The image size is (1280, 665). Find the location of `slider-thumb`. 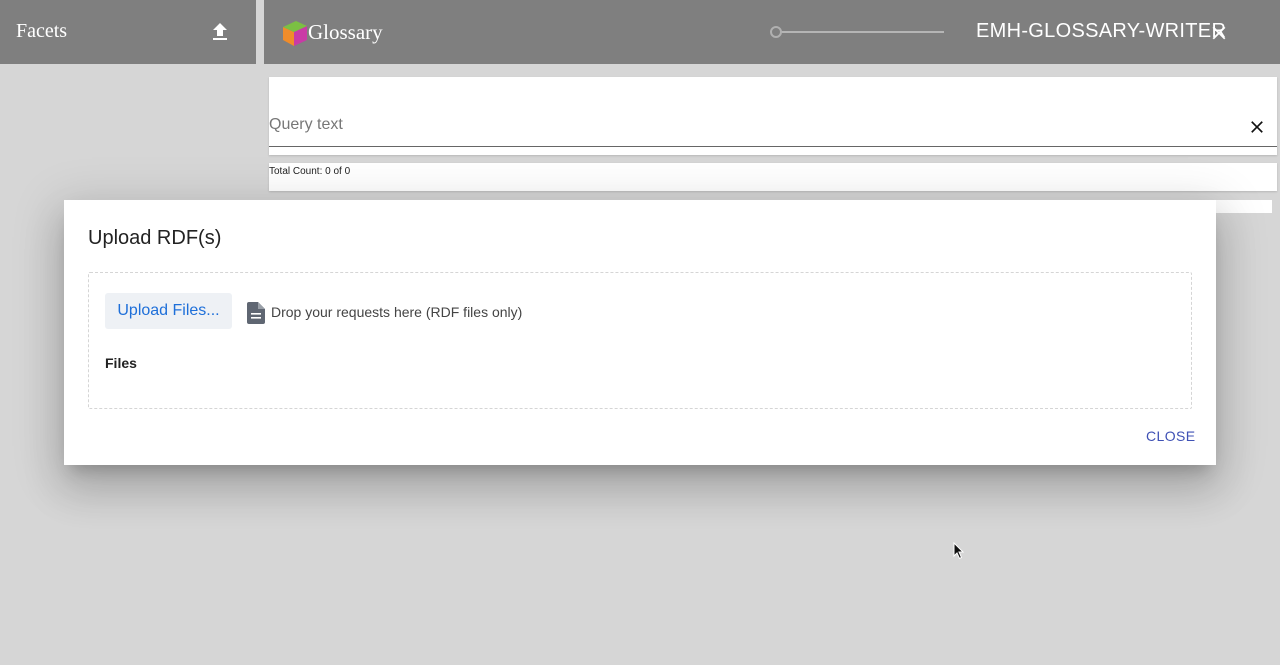

slider-thumb is located at coordinates (776, 32).